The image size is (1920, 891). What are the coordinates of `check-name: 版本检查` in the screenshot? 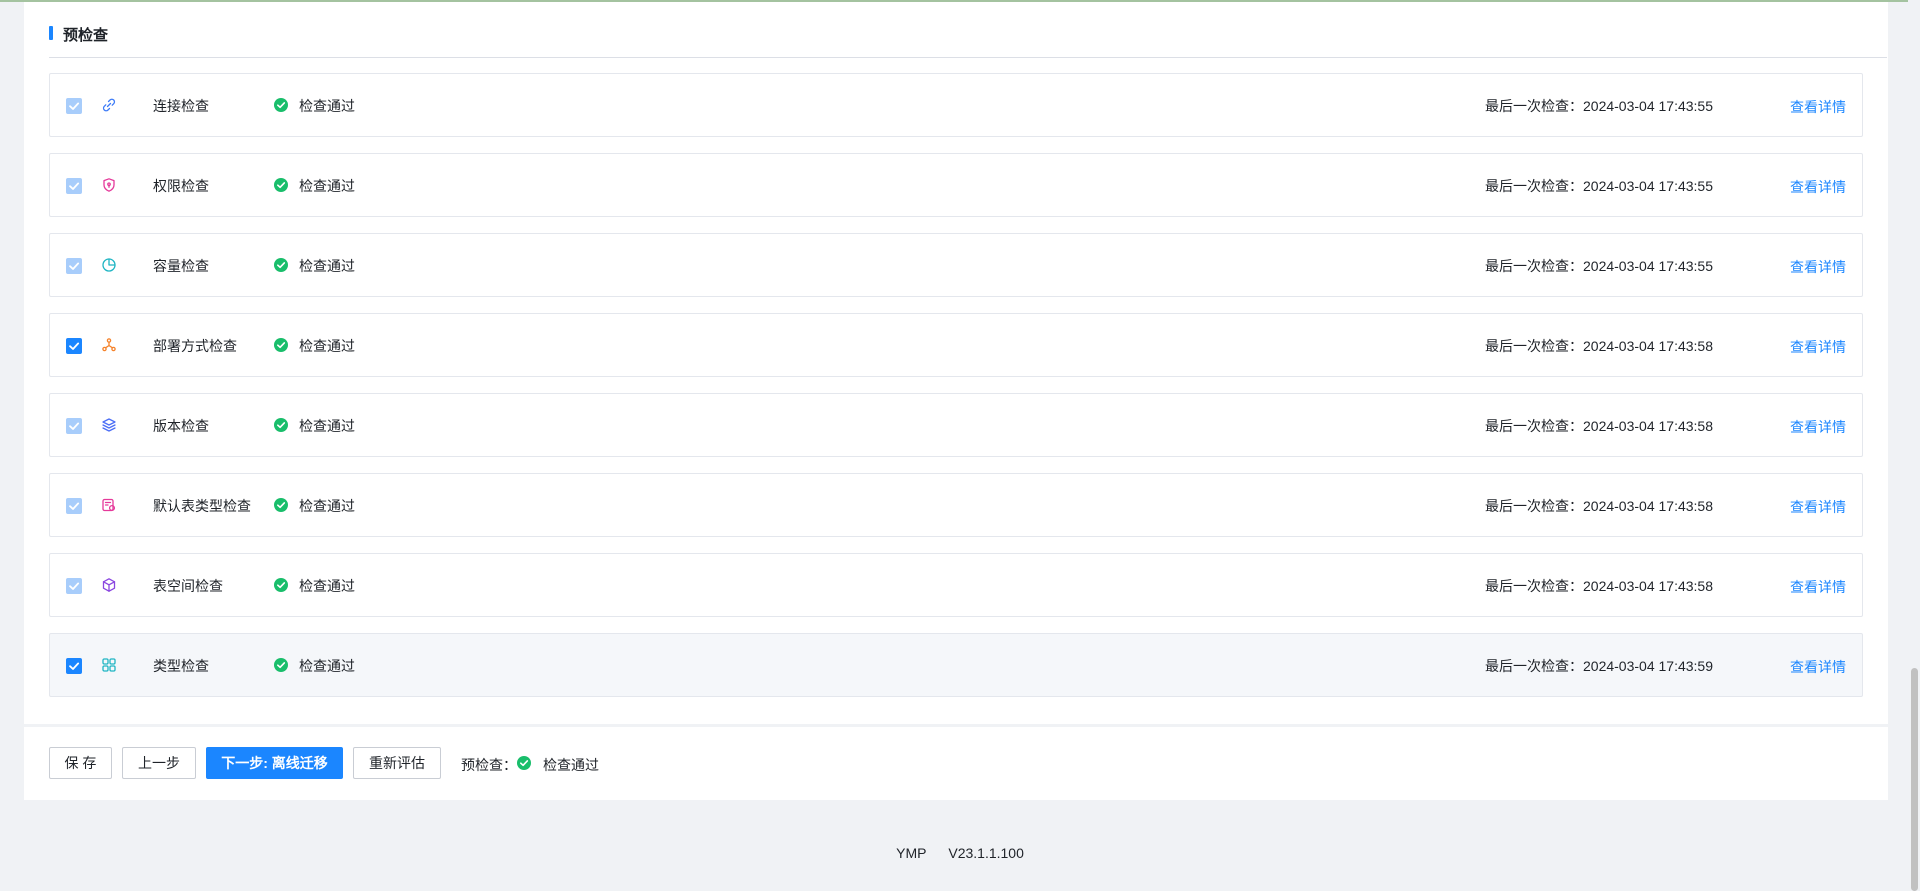 It's located at (181, 426).